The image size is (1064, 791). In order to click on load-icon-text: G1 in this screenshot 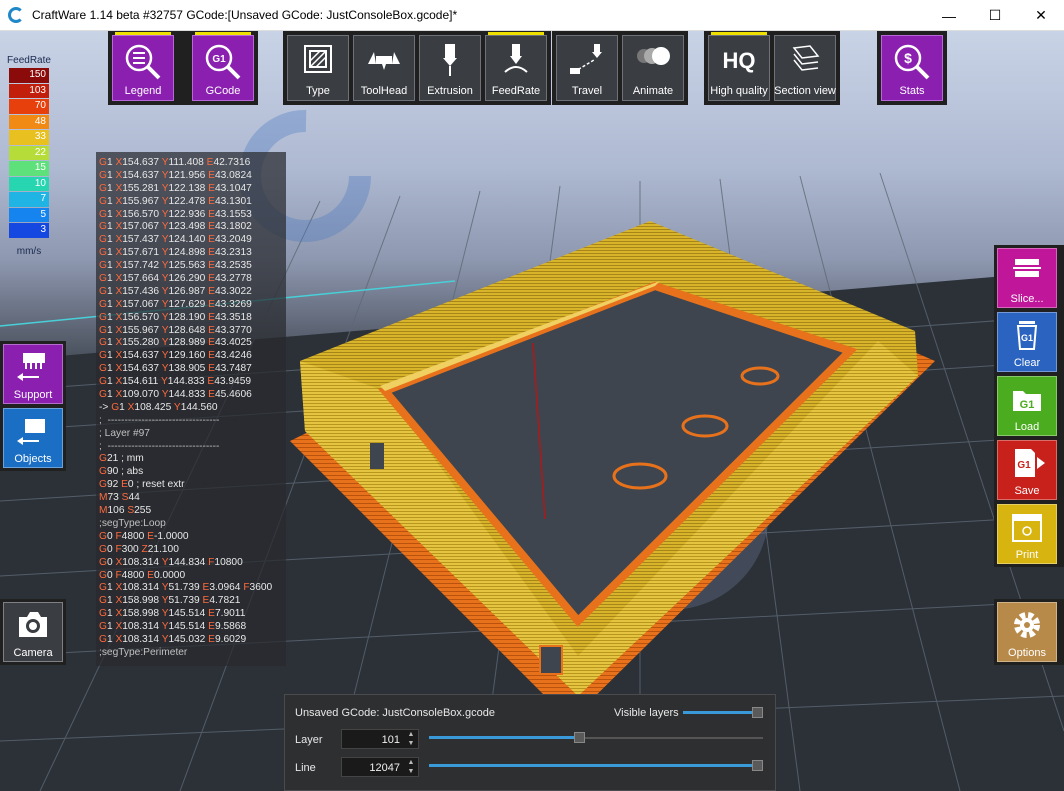, I will do `click(1027, 405)`.